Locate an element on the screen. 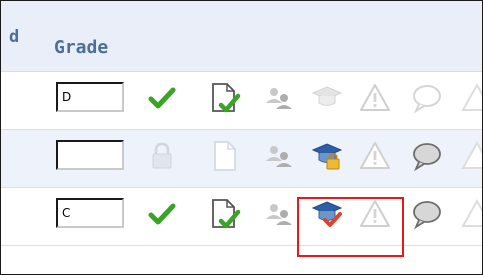 This screenshot has height=275, width=483. graduation-cap-lock-icon is located at coordinates (327, 156).